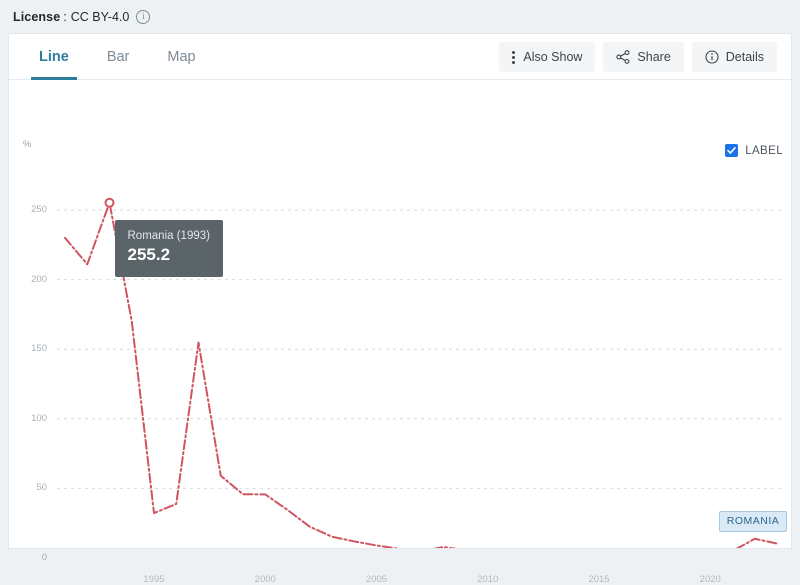 This screenshot has width=800, height=585. I want to click on data-point-tooltip: Romania (1993) 255.2, so click(168, 248).